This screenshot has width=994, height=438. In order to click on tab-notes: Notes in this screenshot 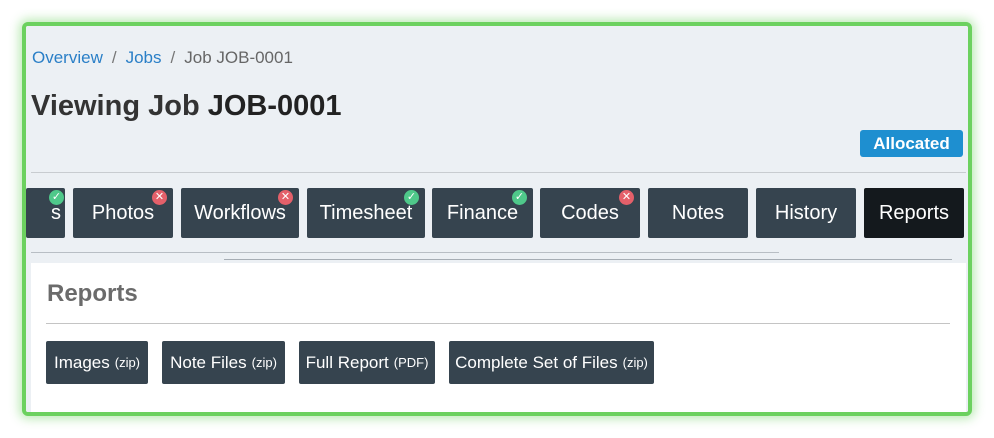, I will do `click(698, 213)`.